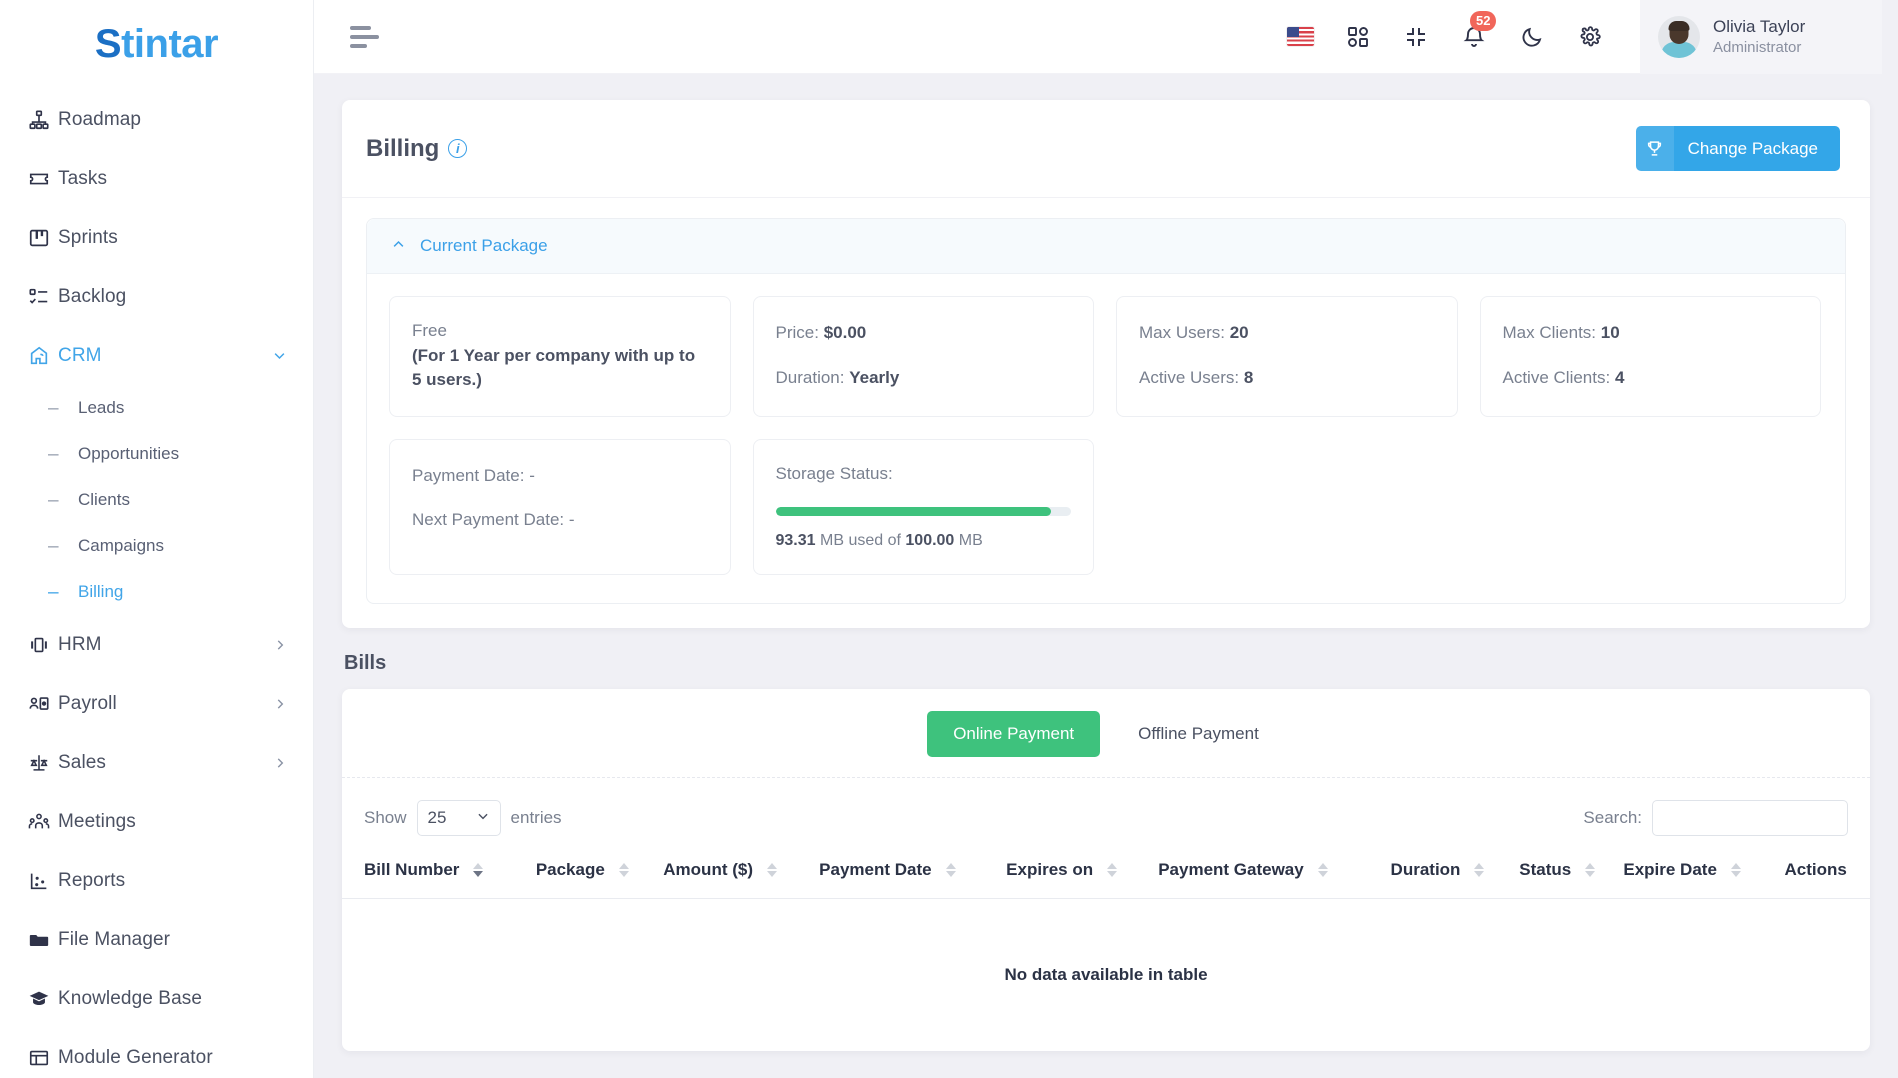  What do you see at coordinates (156, 762) in the screenshot?
I see `sidebar-item-sales: Sales` at bounding box center [156, 762].